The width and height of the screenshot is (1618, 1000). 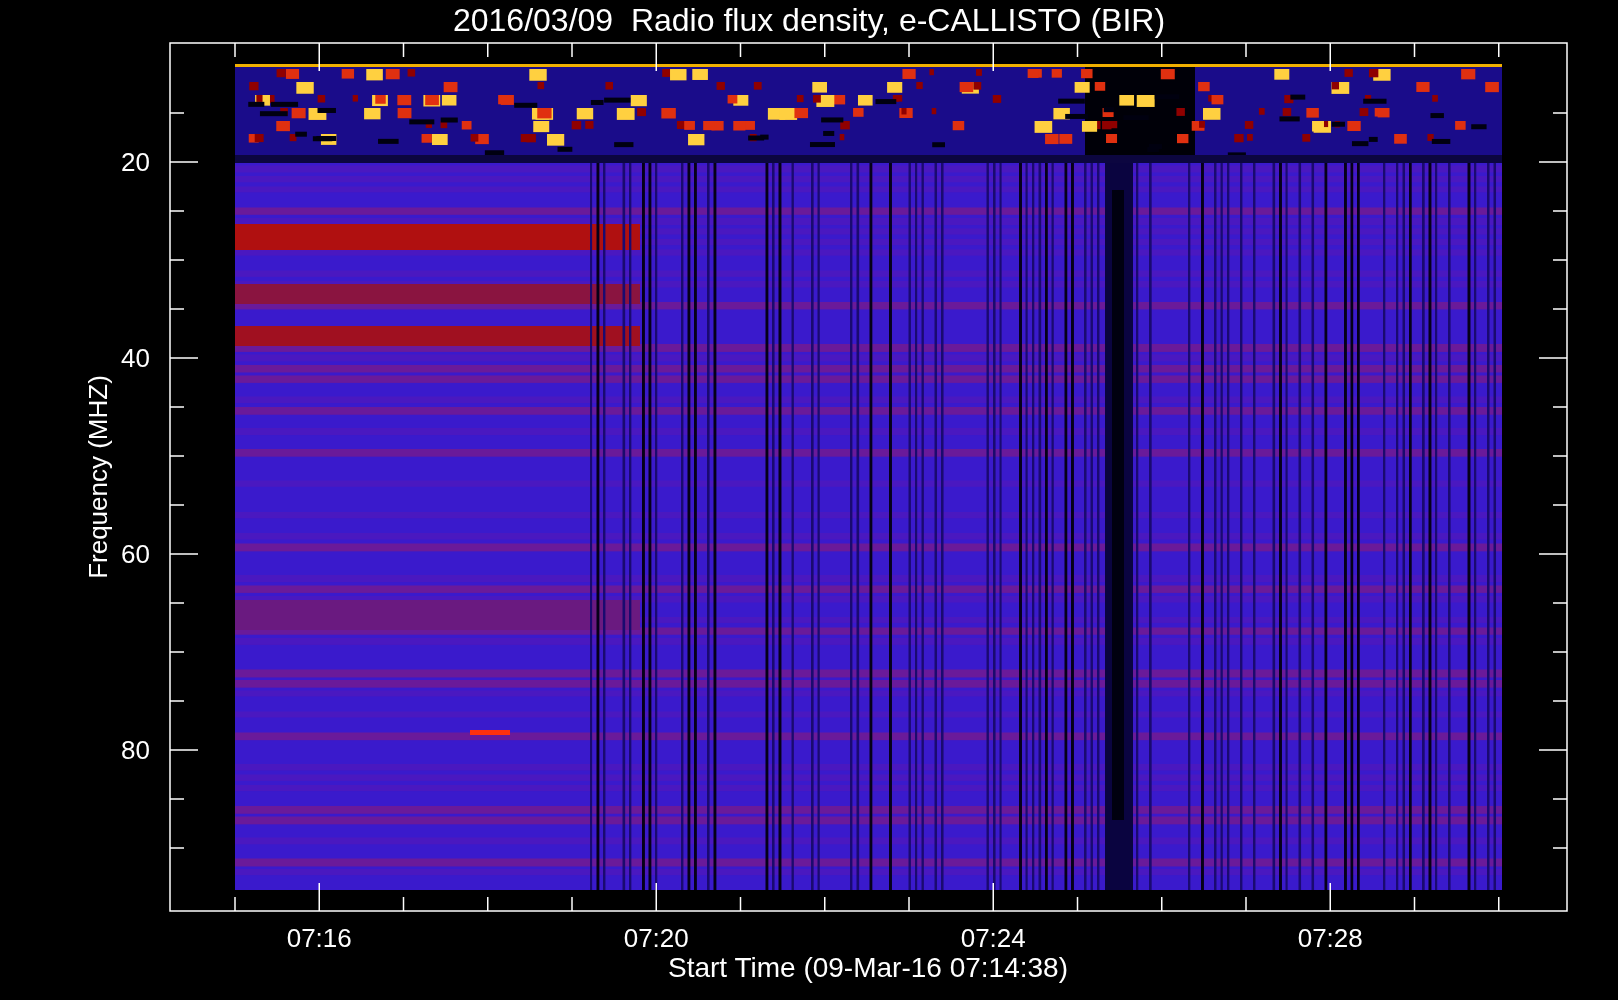 I want to click on tick-label: 07:16, so click(x=319, y=938).